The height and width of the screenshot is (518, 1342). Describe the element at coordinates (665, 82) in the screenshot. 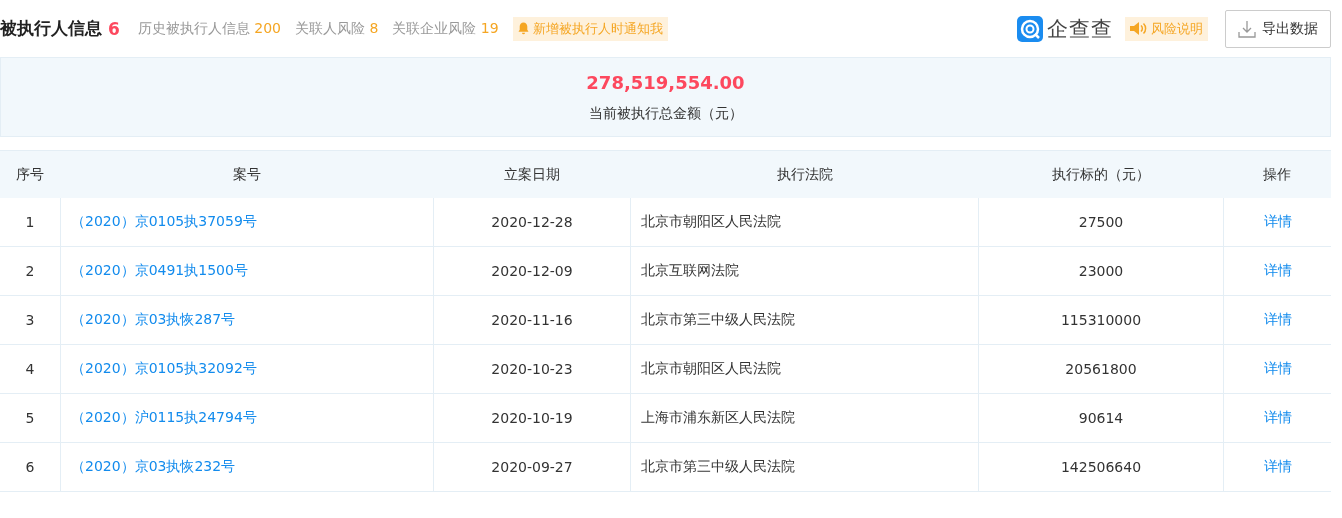

I see `total-amount: 278,519,554.00` at that location.